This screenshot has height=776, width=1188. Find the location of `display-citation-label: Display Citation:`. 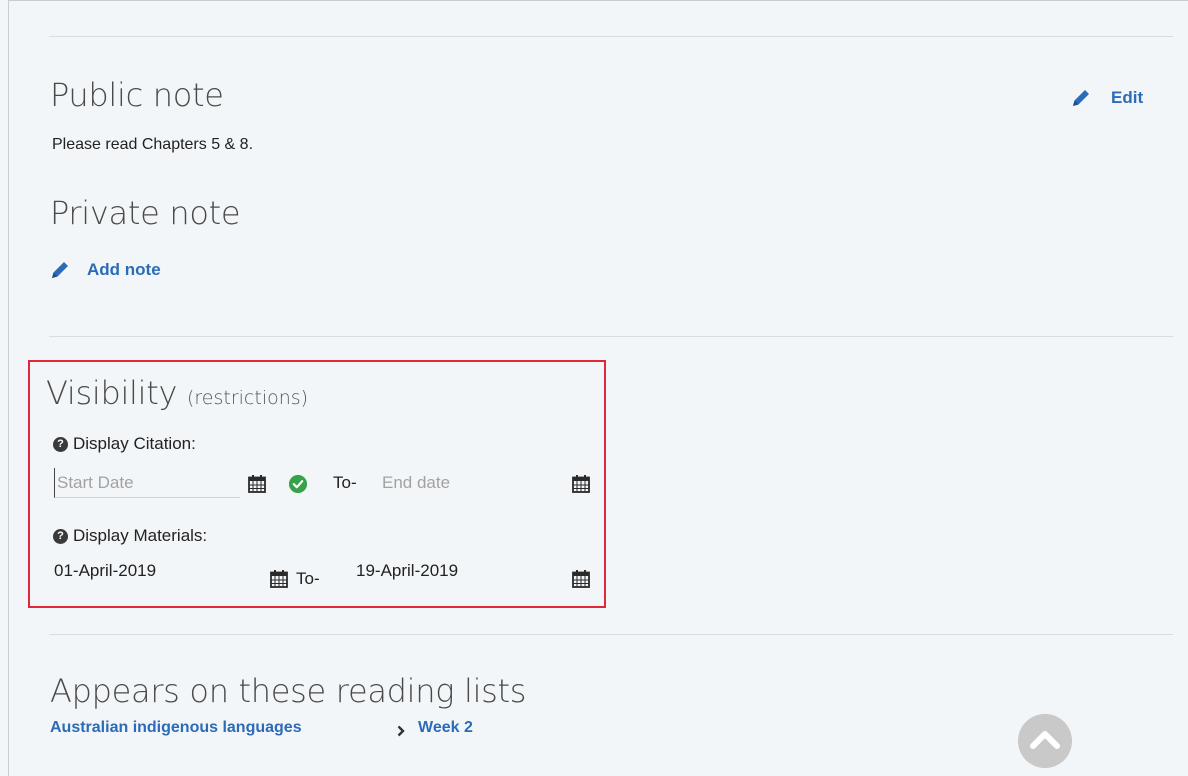

display-citation-label: Display Citation: is located at coordinates (134, 443).